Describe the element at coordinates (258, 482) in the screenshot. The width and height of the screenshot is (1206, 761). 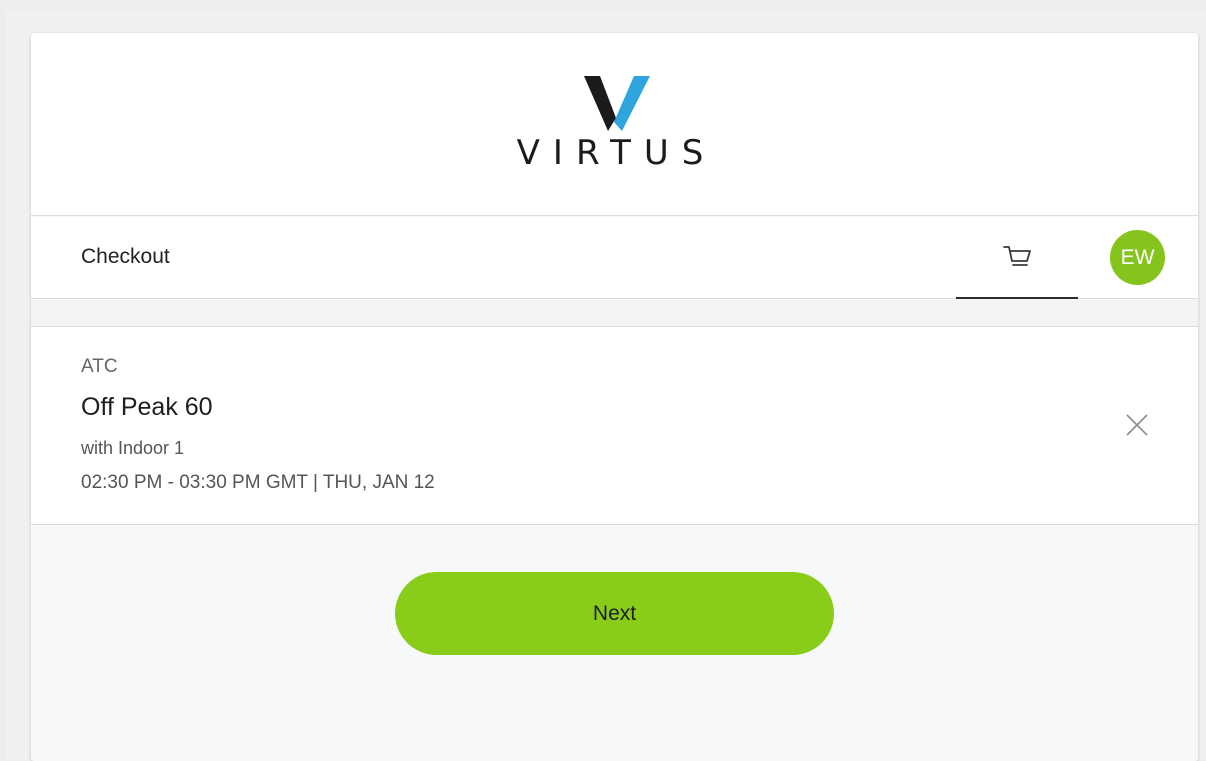
I see `item-time: 02:30 PM - 03:30 PM GMT | THU, JAN 12` at that location.